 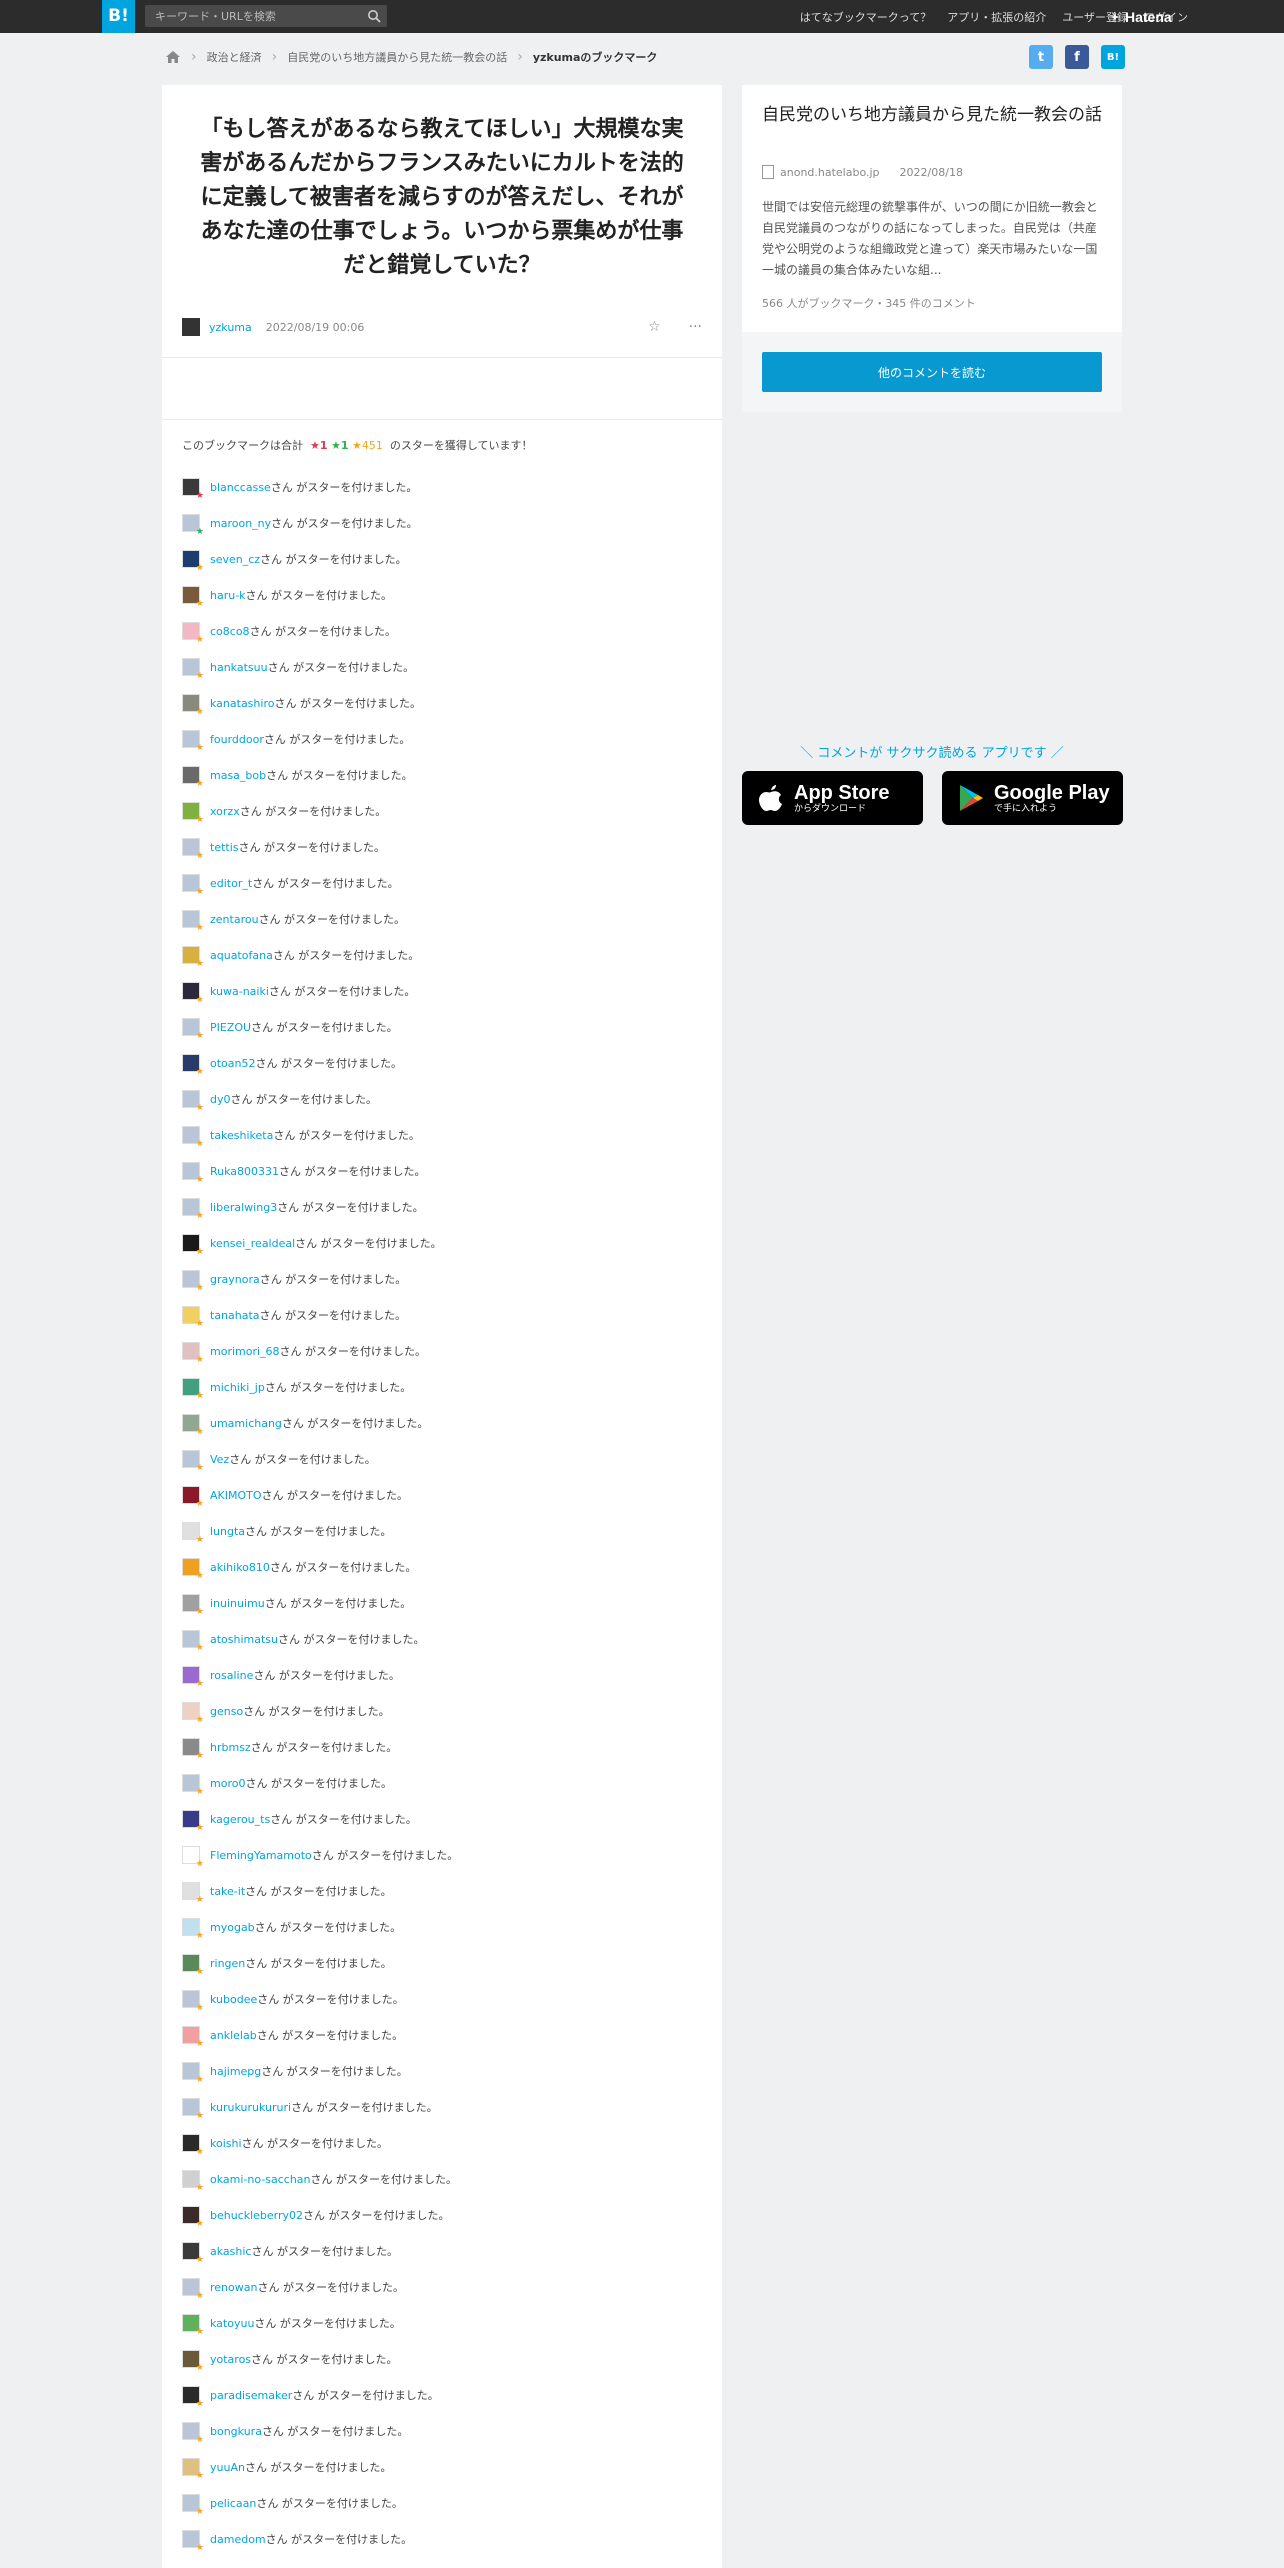 What do you see at coordinates (219, 1459) in the screenshot?
I see `star-user-name: Vez` at bounding box center [219, 1459].